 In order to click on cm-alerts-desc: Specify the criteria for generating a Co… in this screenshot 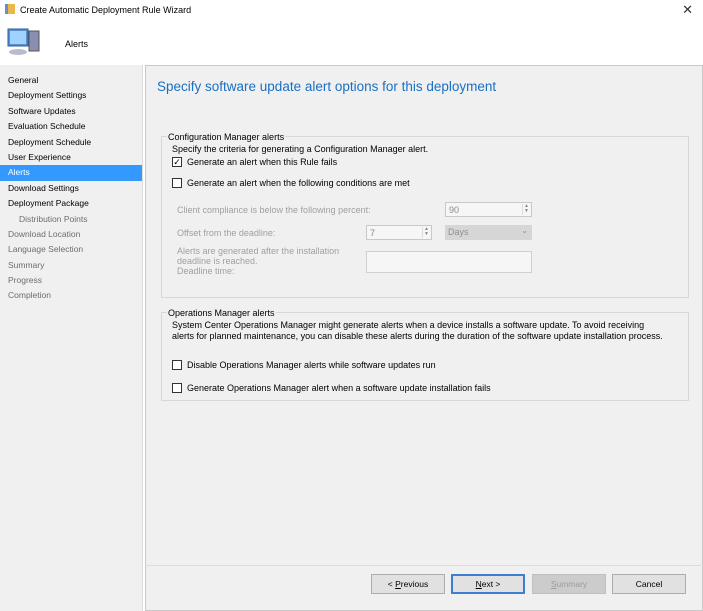, I will do `click(300, 149)`.